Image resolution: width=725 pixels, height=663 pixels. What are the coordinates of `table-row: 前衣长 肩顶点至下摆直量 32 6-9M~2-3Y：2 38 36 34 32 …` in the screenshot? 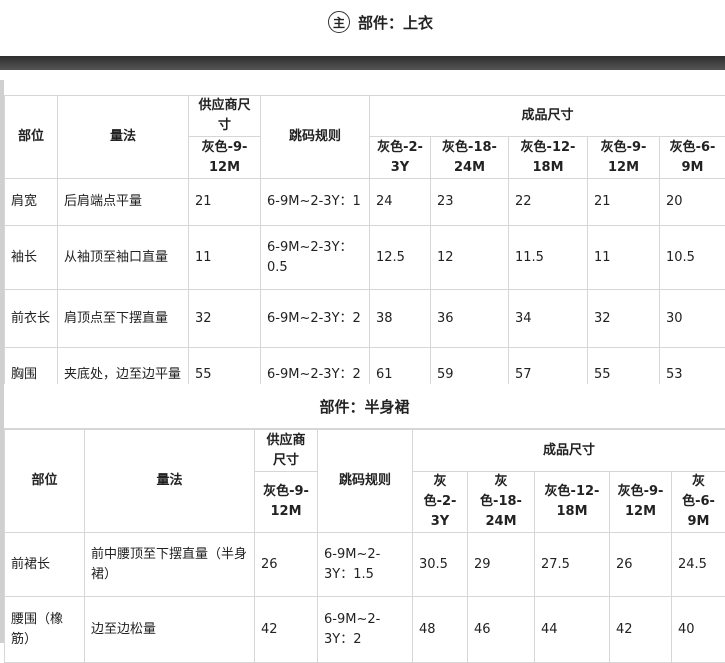 It's located at (365, 319).